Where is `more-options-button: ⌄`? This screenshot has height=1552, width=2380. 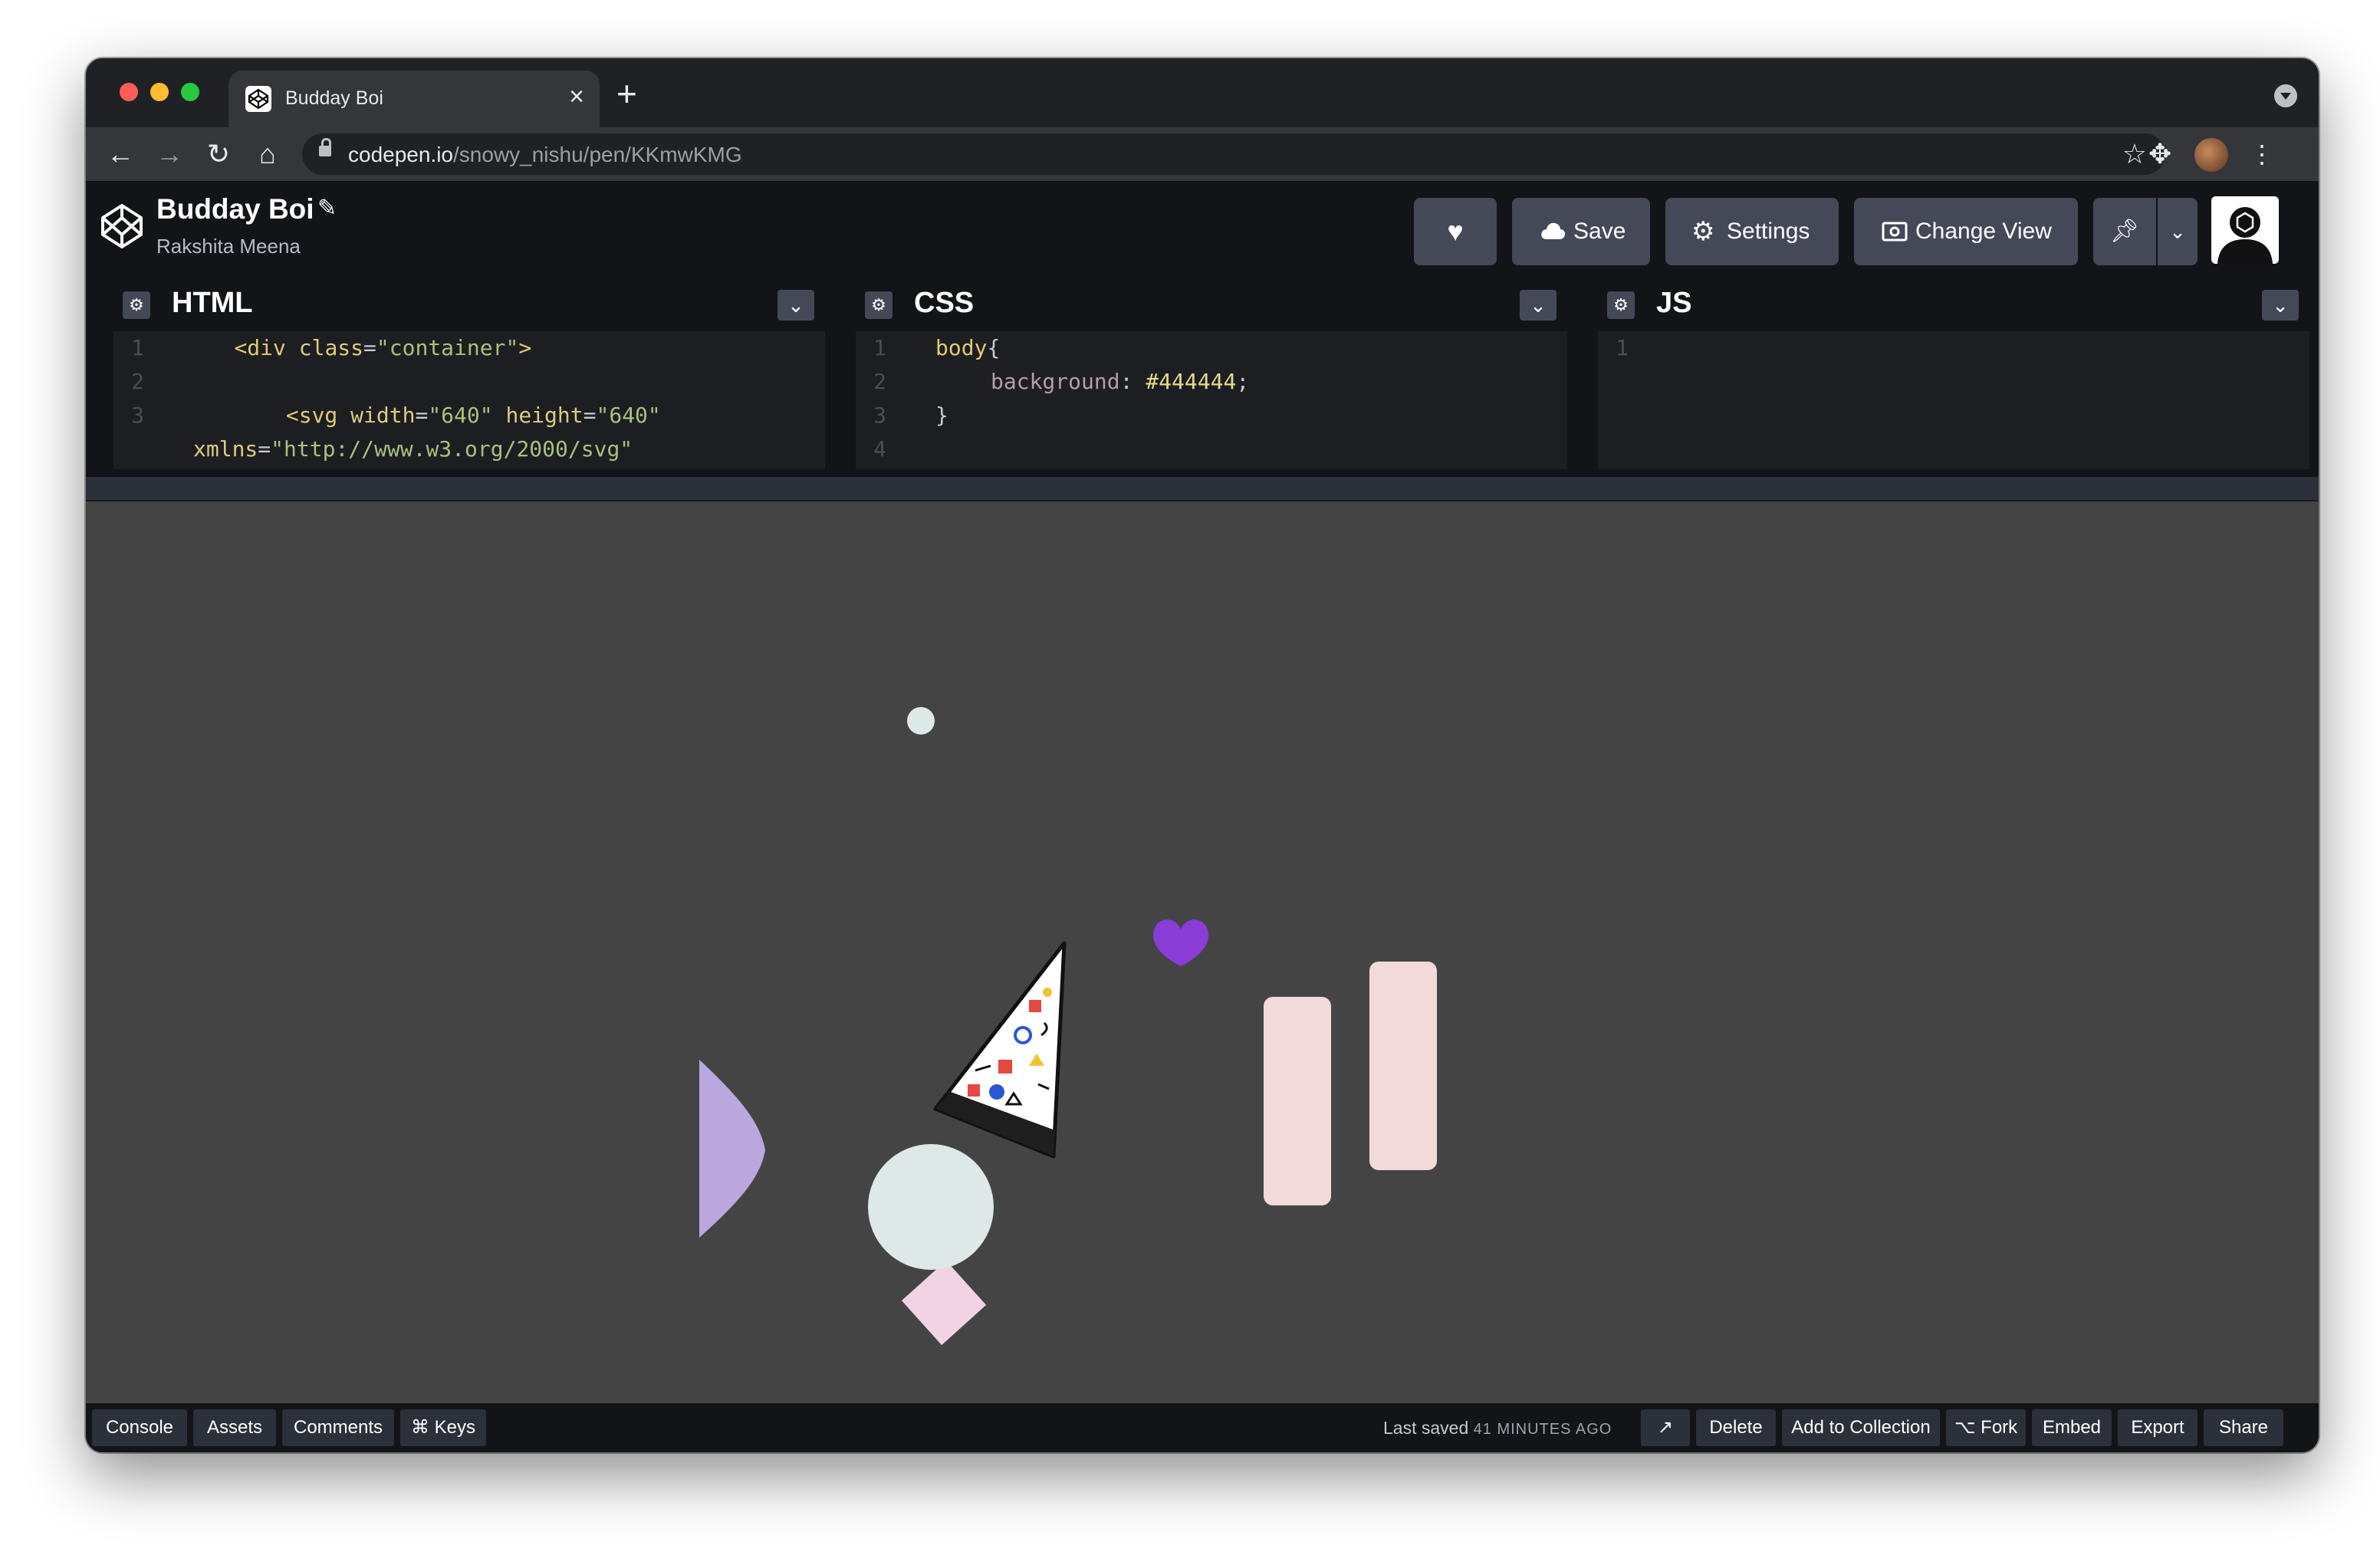
more-options-button: ⌄ is located at coordinates (2178, 231).